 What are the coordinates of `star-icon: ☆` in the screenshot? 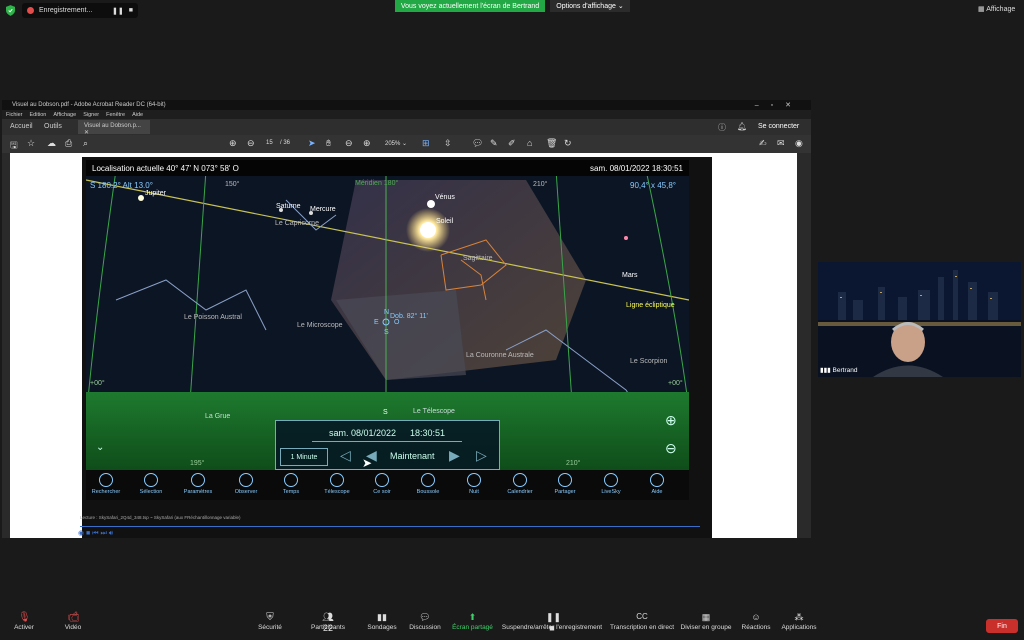 It's located at (31, 143).